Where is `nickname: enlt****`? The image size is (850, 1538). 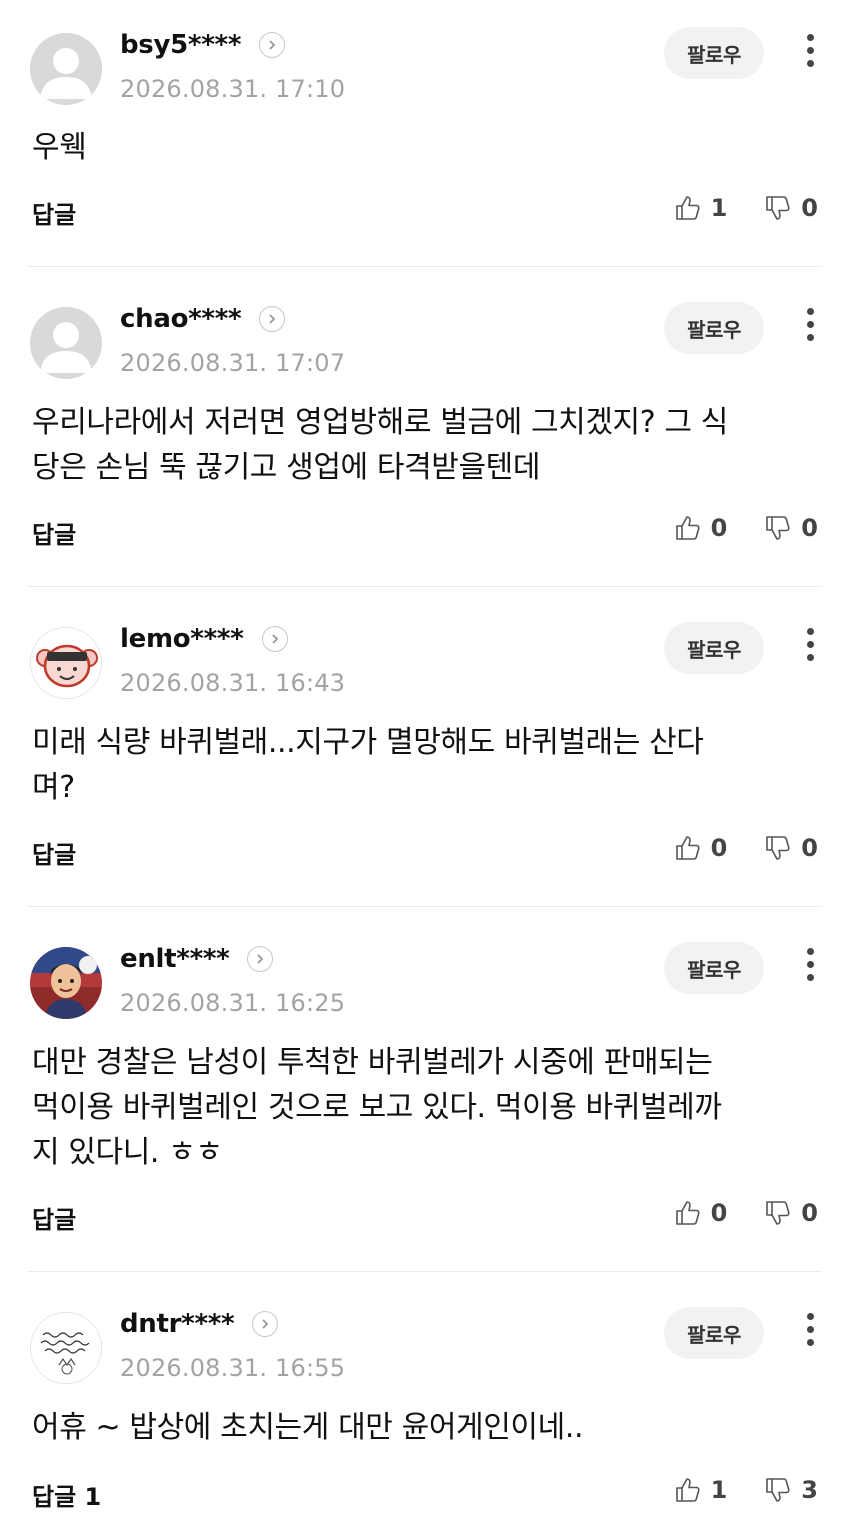 nickname: enlt**** is located at coordinates (175, 959).